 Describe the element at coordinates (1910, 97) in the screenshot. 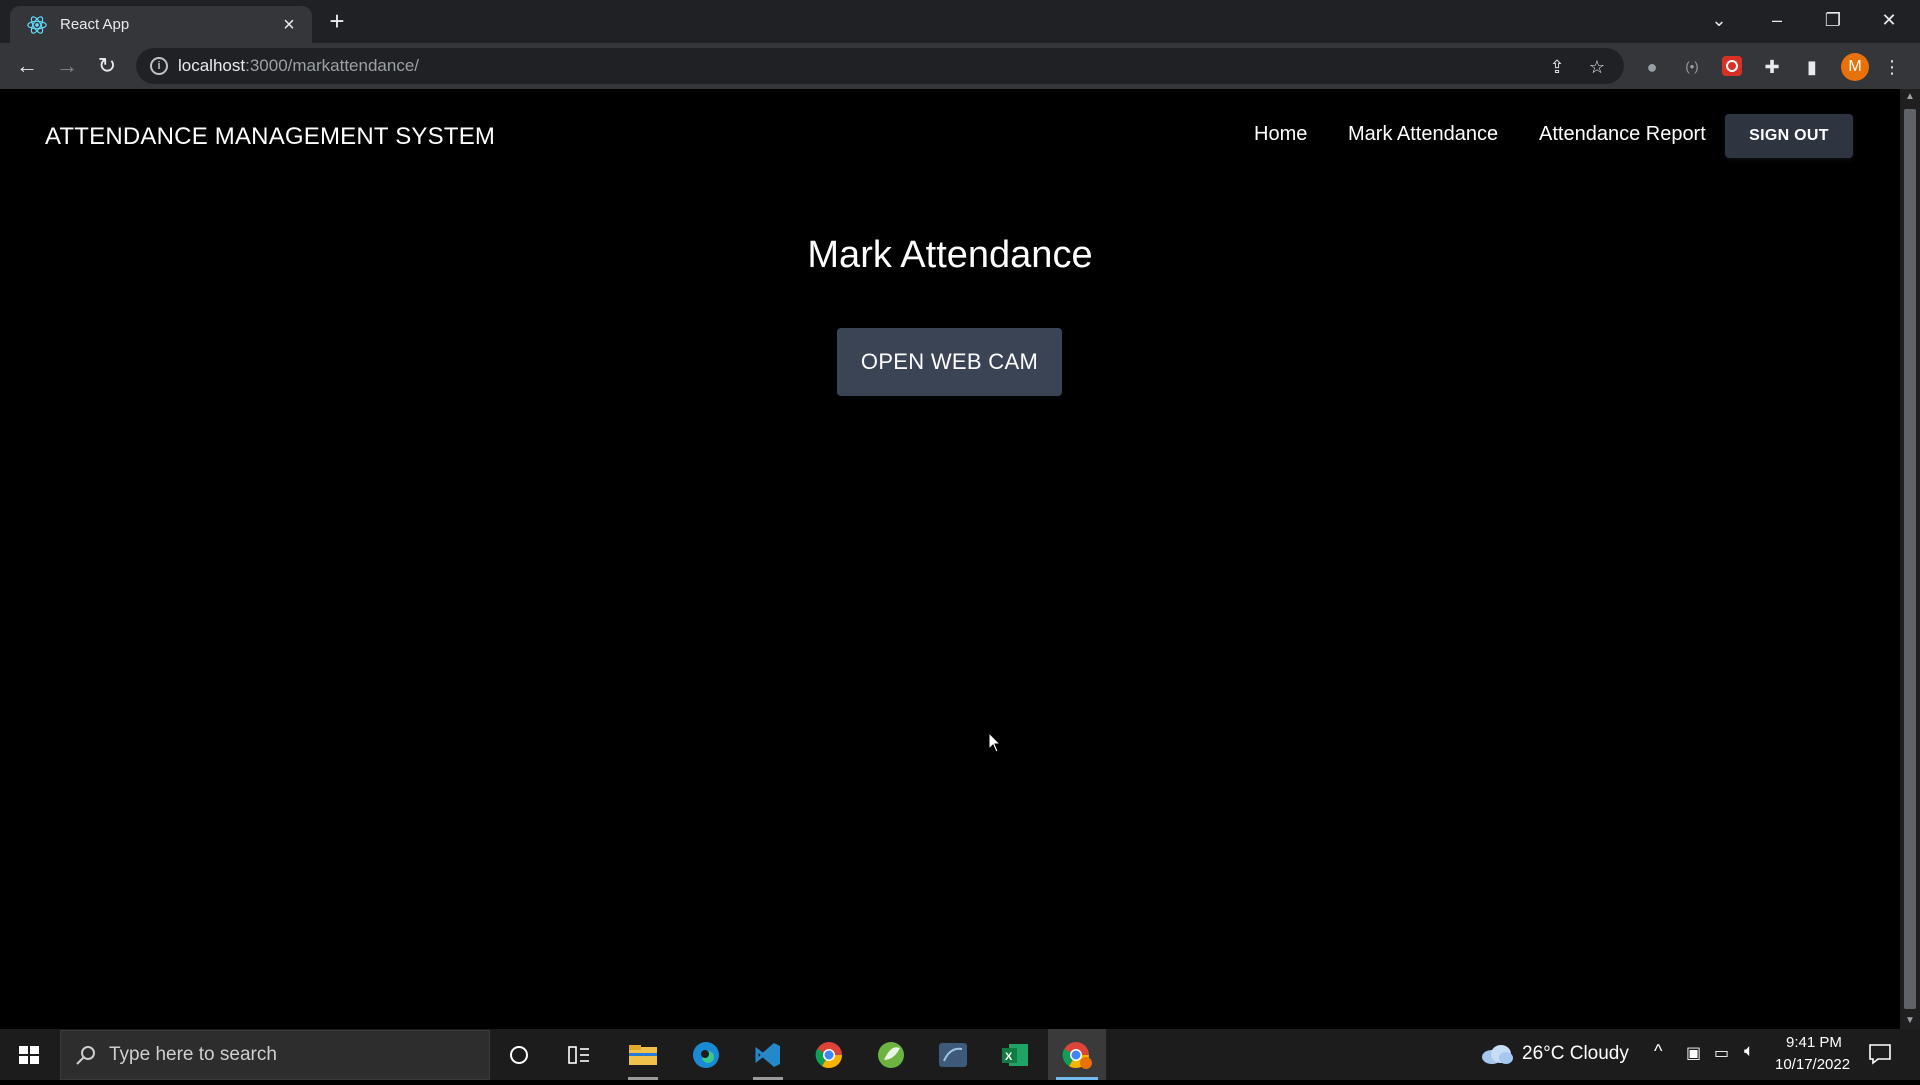

I see `scroll-up-icon: ▲` at that location.